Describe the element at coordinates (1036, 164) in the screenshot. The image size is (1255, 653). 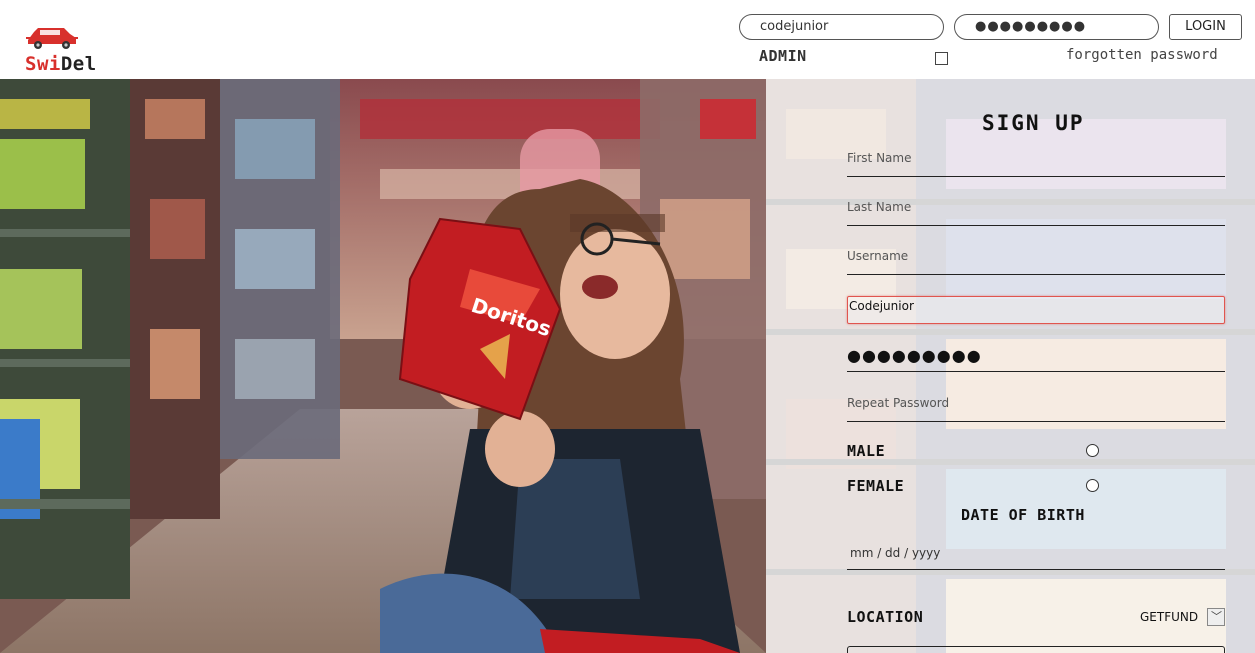
I see `first-name-input: First Name` at that location.